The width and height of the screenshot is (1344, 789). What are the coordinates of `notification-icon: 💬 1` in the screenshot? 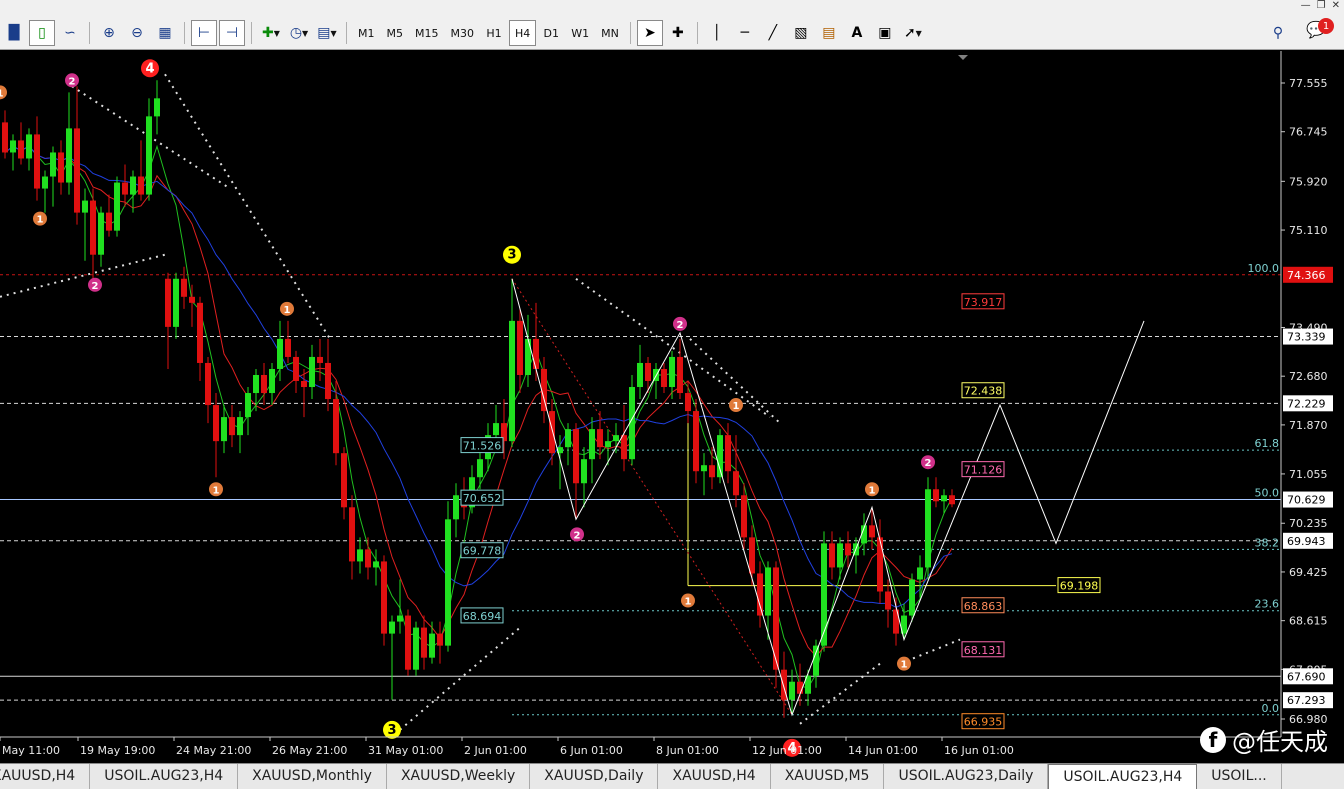 It's located at (1320, 31).